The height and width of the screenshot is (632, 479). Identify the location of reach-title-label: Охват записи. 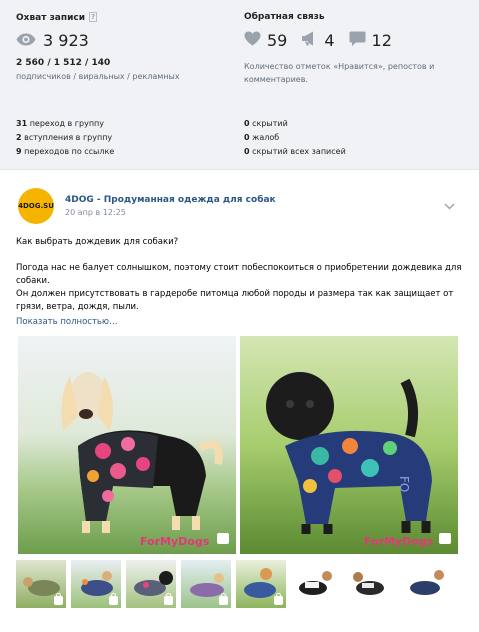
(51, 18).